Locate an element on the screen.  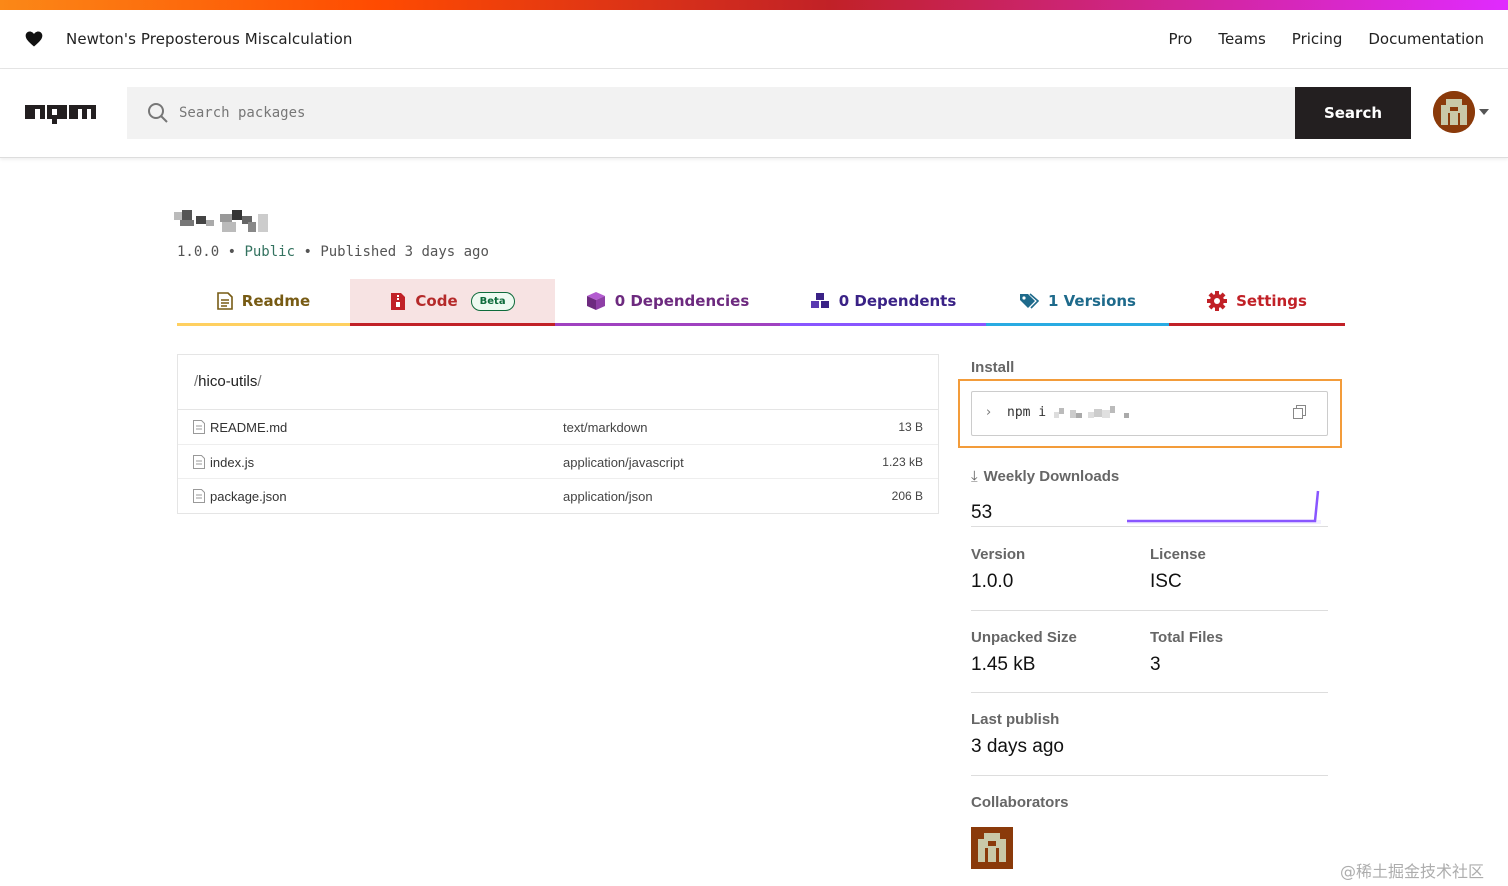
box-icon is located at coordinates (595, 301).